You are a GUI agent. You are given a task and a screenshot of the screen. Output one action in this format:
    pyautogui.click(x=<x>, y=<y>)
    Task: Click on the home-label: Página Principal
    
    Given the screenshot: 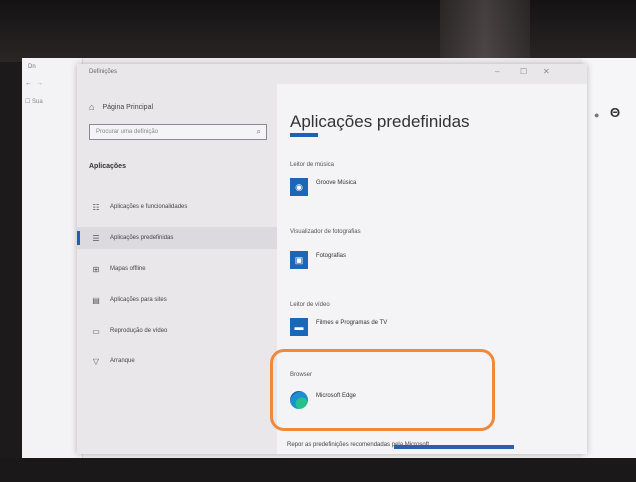 What is the action you would take?
    pyautogui.click(x=128, y=107)
    